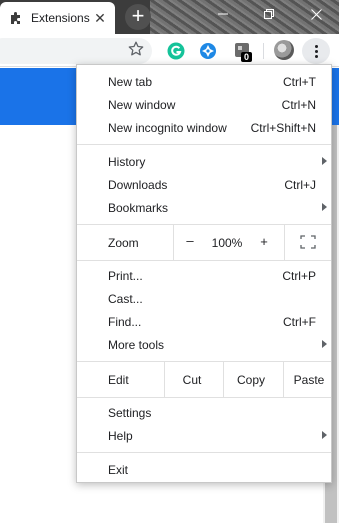  What do you see at coordinates (204, 412) in the screenshot?
I see `menu-item-settings: Settings` at bounding box center [204, 412].